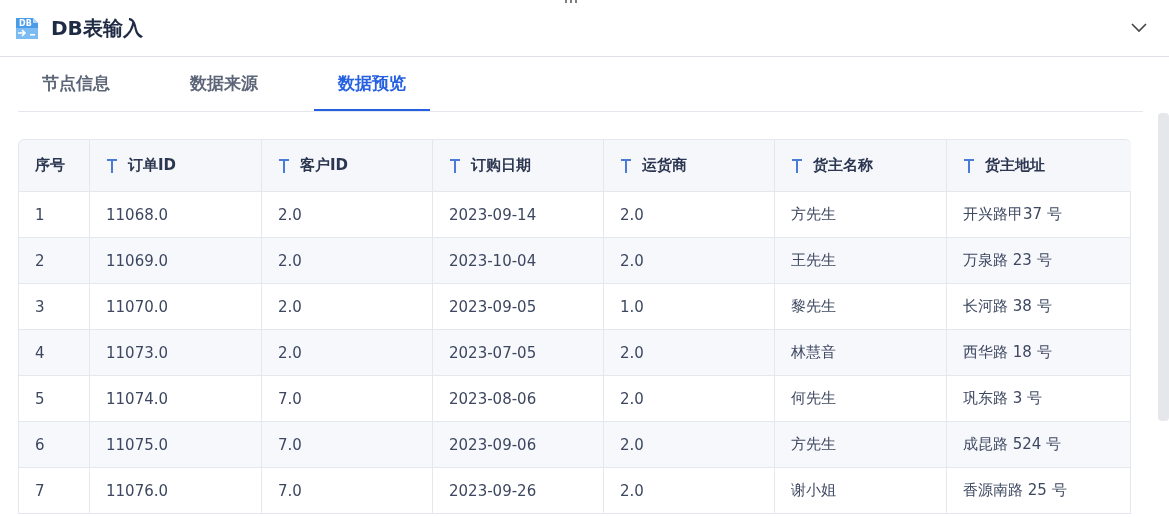 Image resolution: width=1169 pixels, height=517 pixels. What do you see at coordinates (324, 165) in the screenshot?
I see `column-title: 客户ID` at bounding box center [324, 165].